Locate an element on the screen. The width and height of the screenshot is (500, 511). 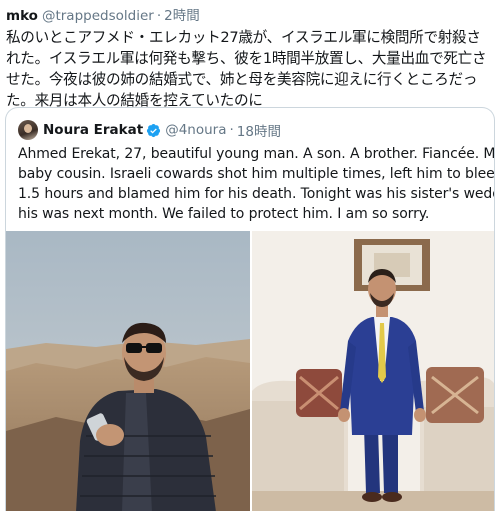
tweet-time: 2時間 is located at coordinates (182, 14).